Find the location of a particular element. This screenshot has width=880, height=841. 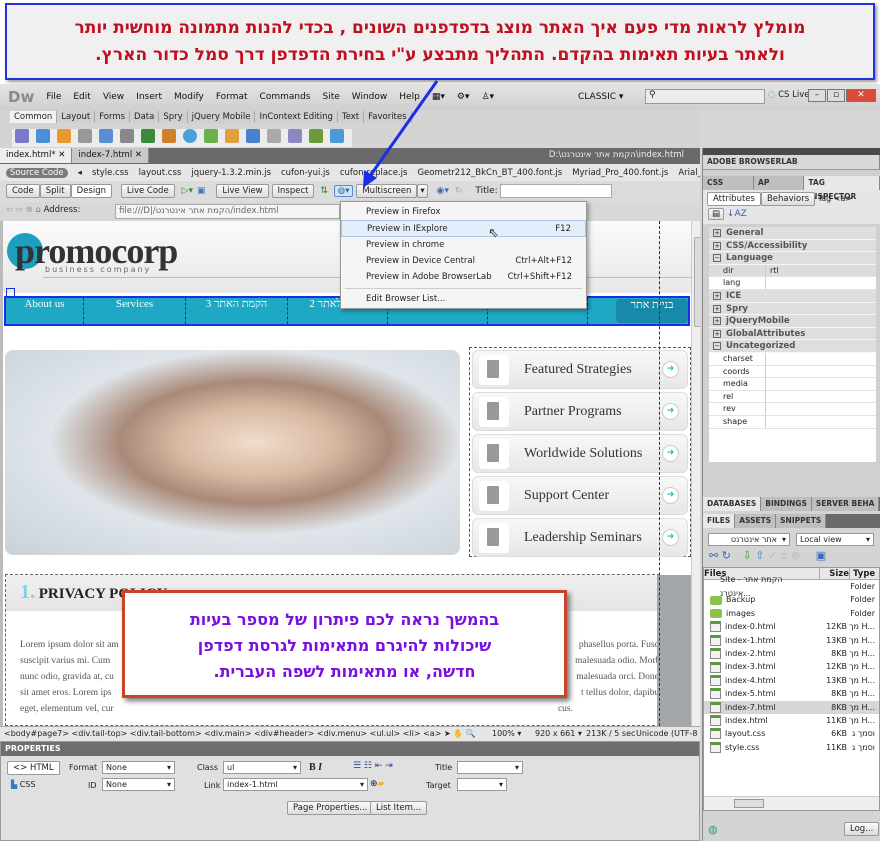

category-globalattributes: + GlobalAttributes is located at coordinates (792, 334).